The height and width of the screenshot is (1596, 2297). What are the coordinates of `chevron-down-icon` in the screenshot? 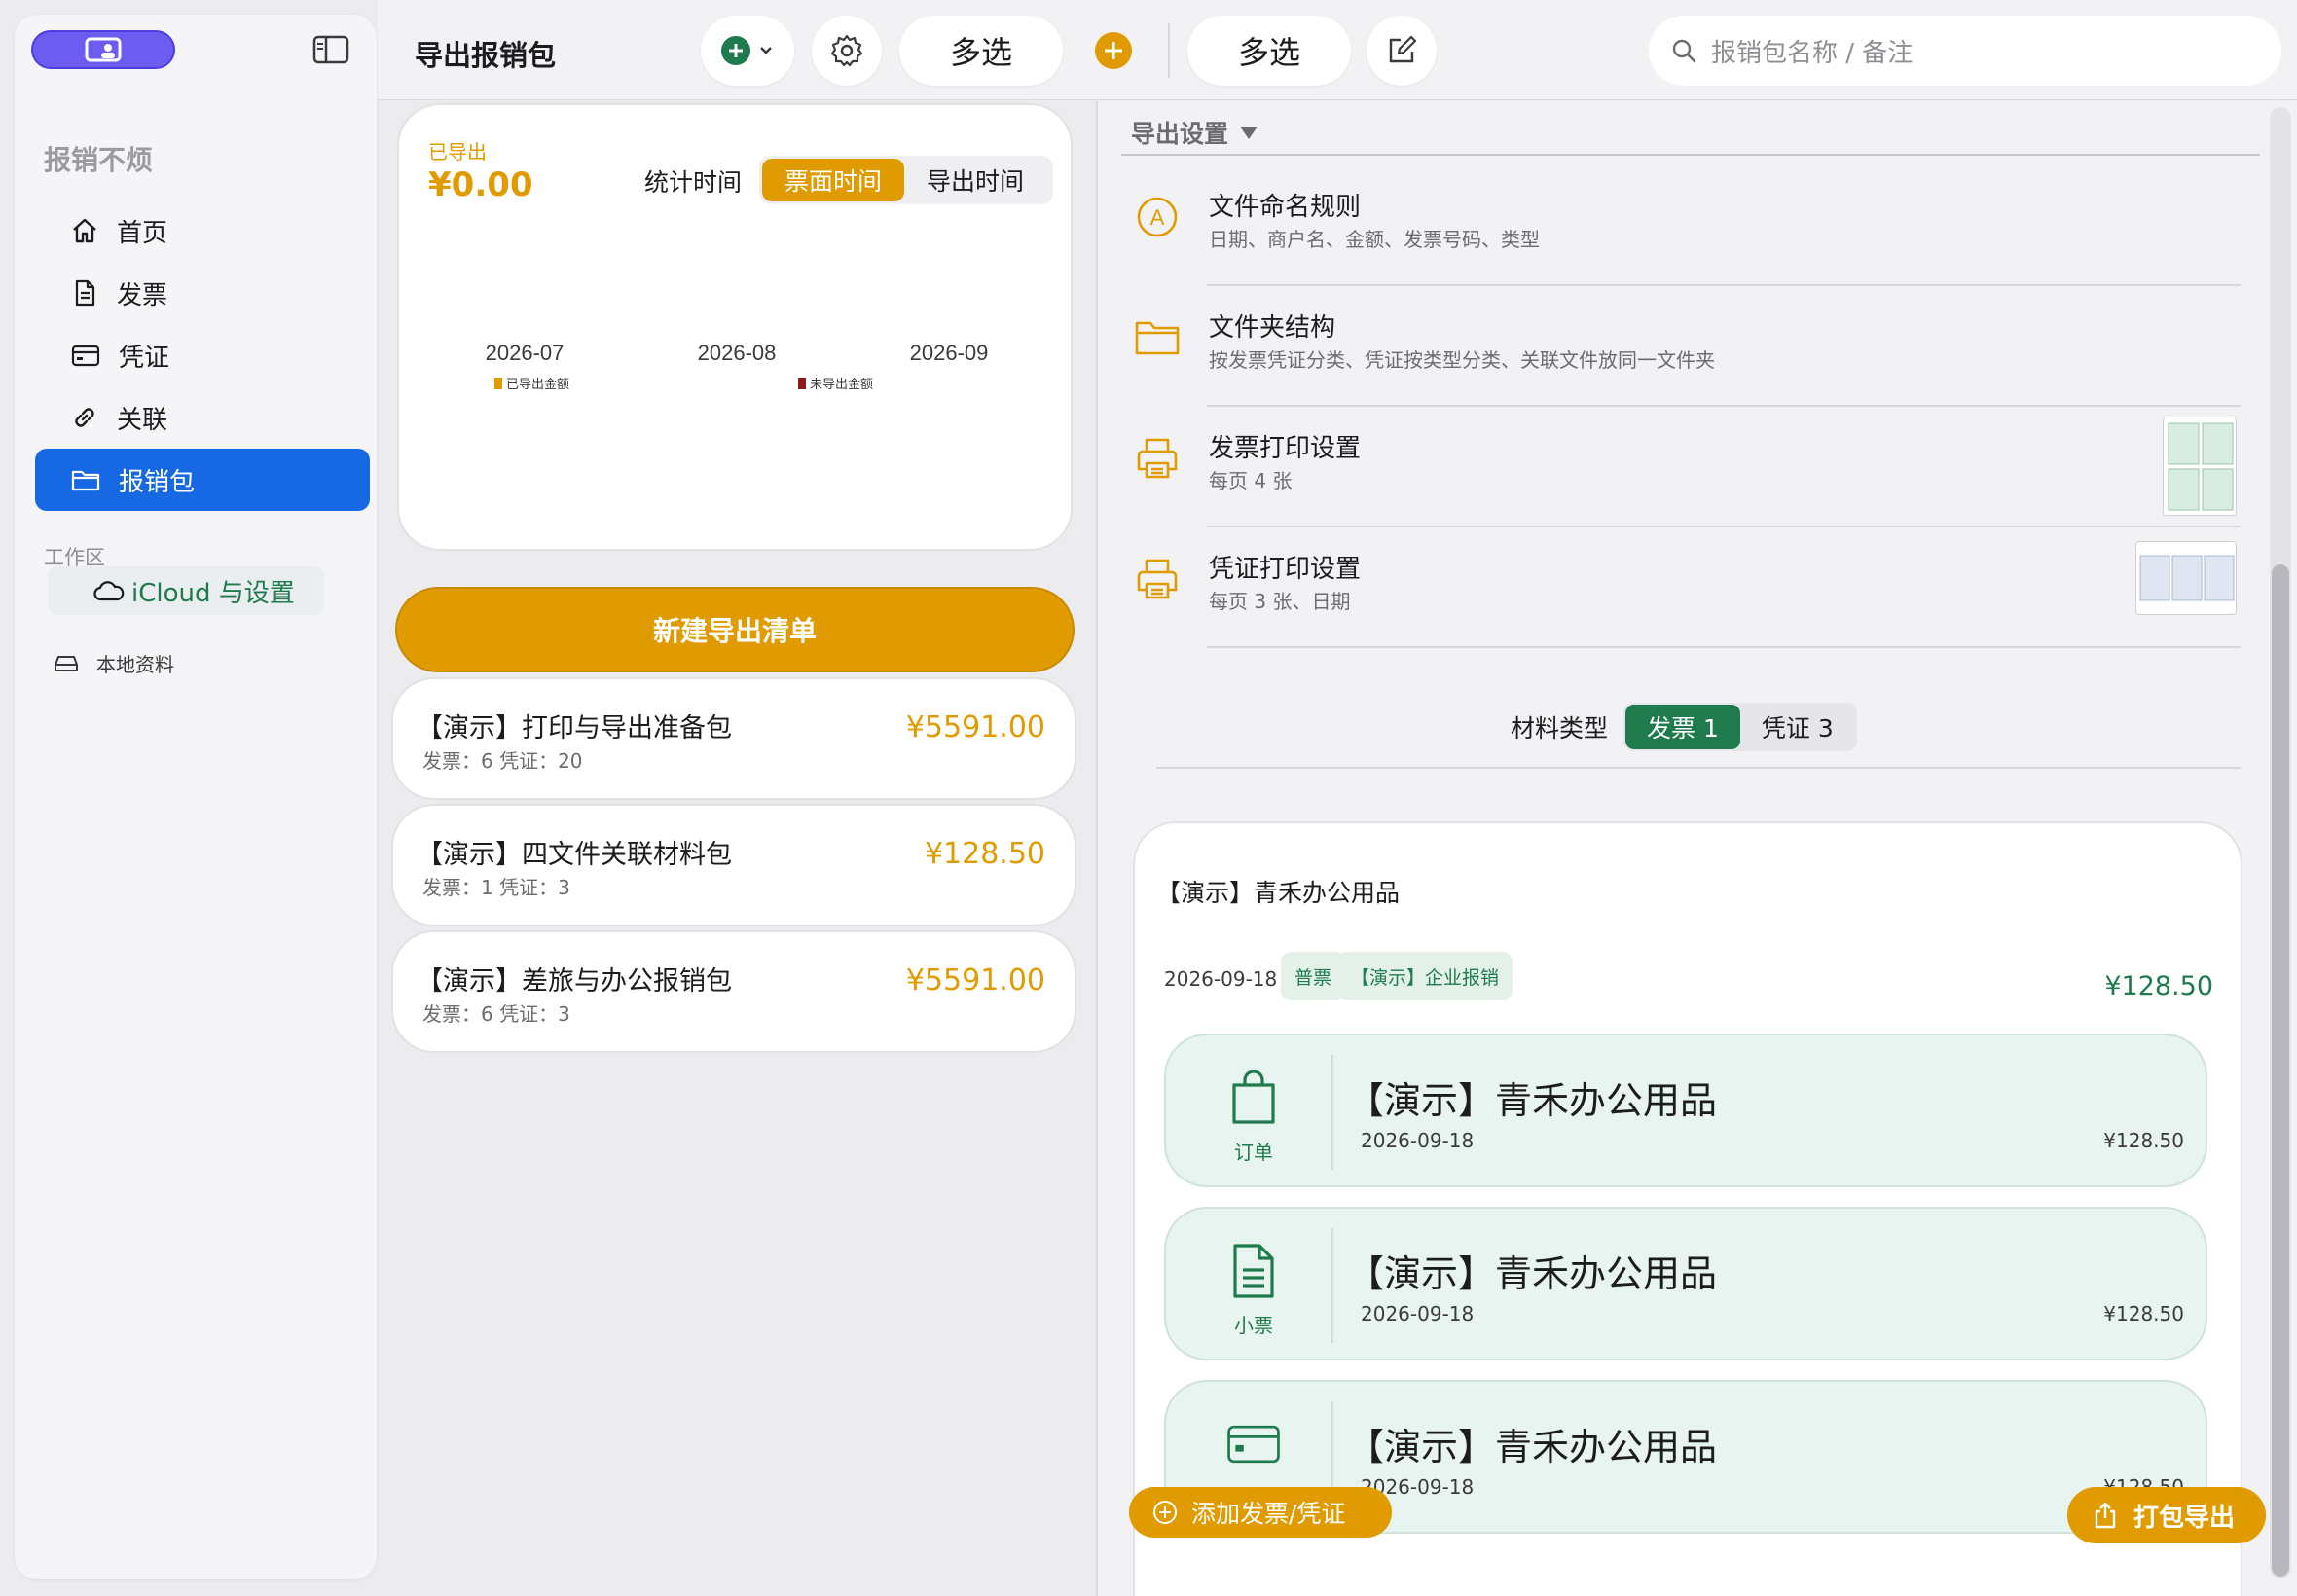 It's located at (766, 51).